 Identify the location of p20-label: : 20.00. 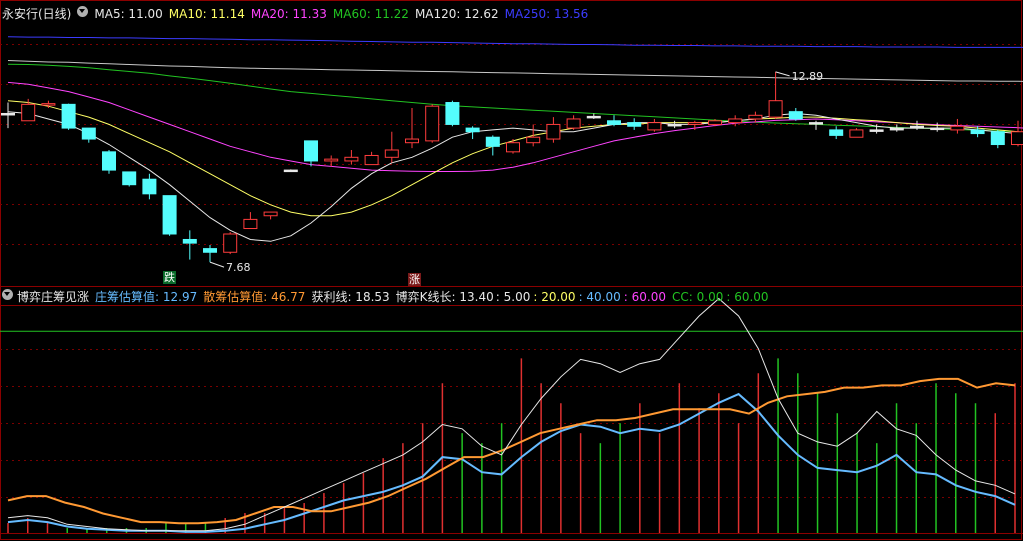
(554, 297).